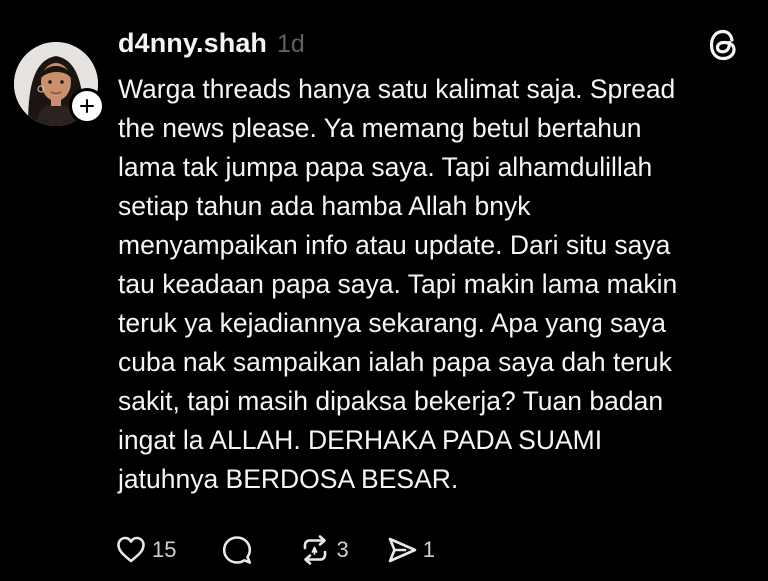  I want to click on like-count: 15, so click(164, 549).